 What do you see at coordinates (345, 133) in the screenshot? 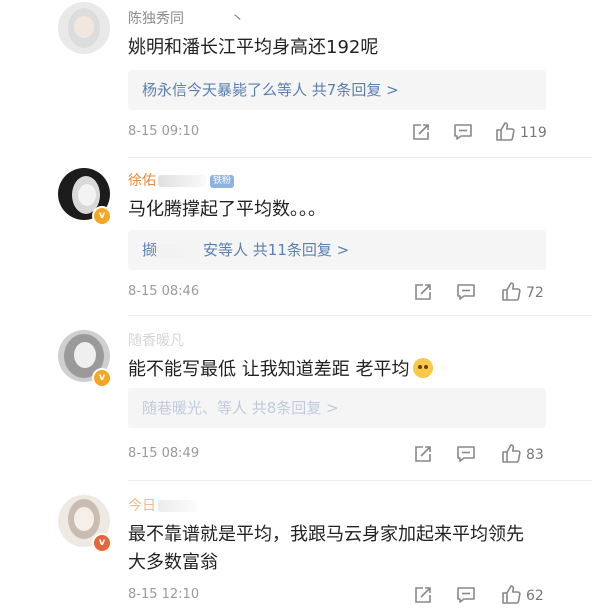
I see `comment-meta: 8-15 09:10 119` at bounding box center [345, 133].